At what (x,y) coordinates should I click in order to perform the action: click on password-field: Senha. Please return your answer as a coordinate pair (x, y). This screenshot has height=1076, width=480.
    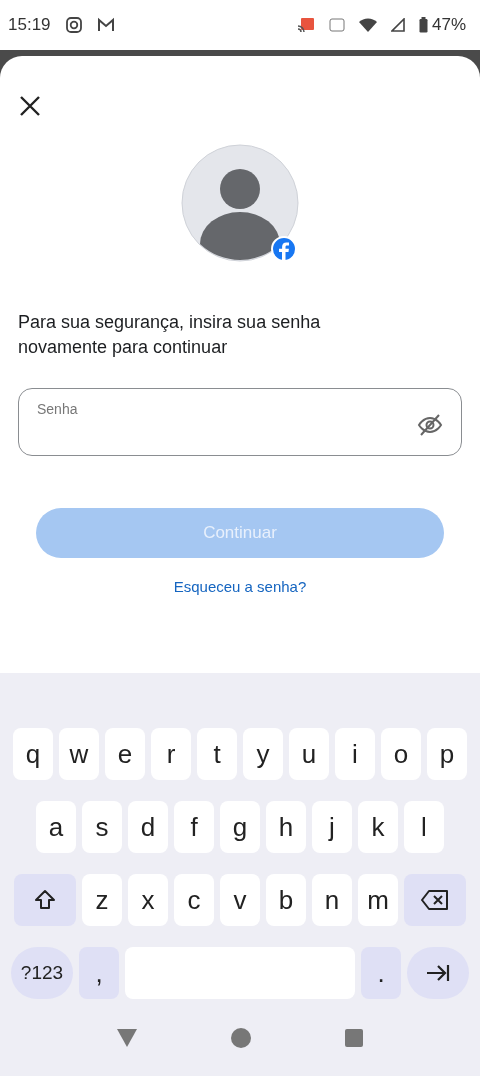
    Looking at the image, I should click on (240, 422).